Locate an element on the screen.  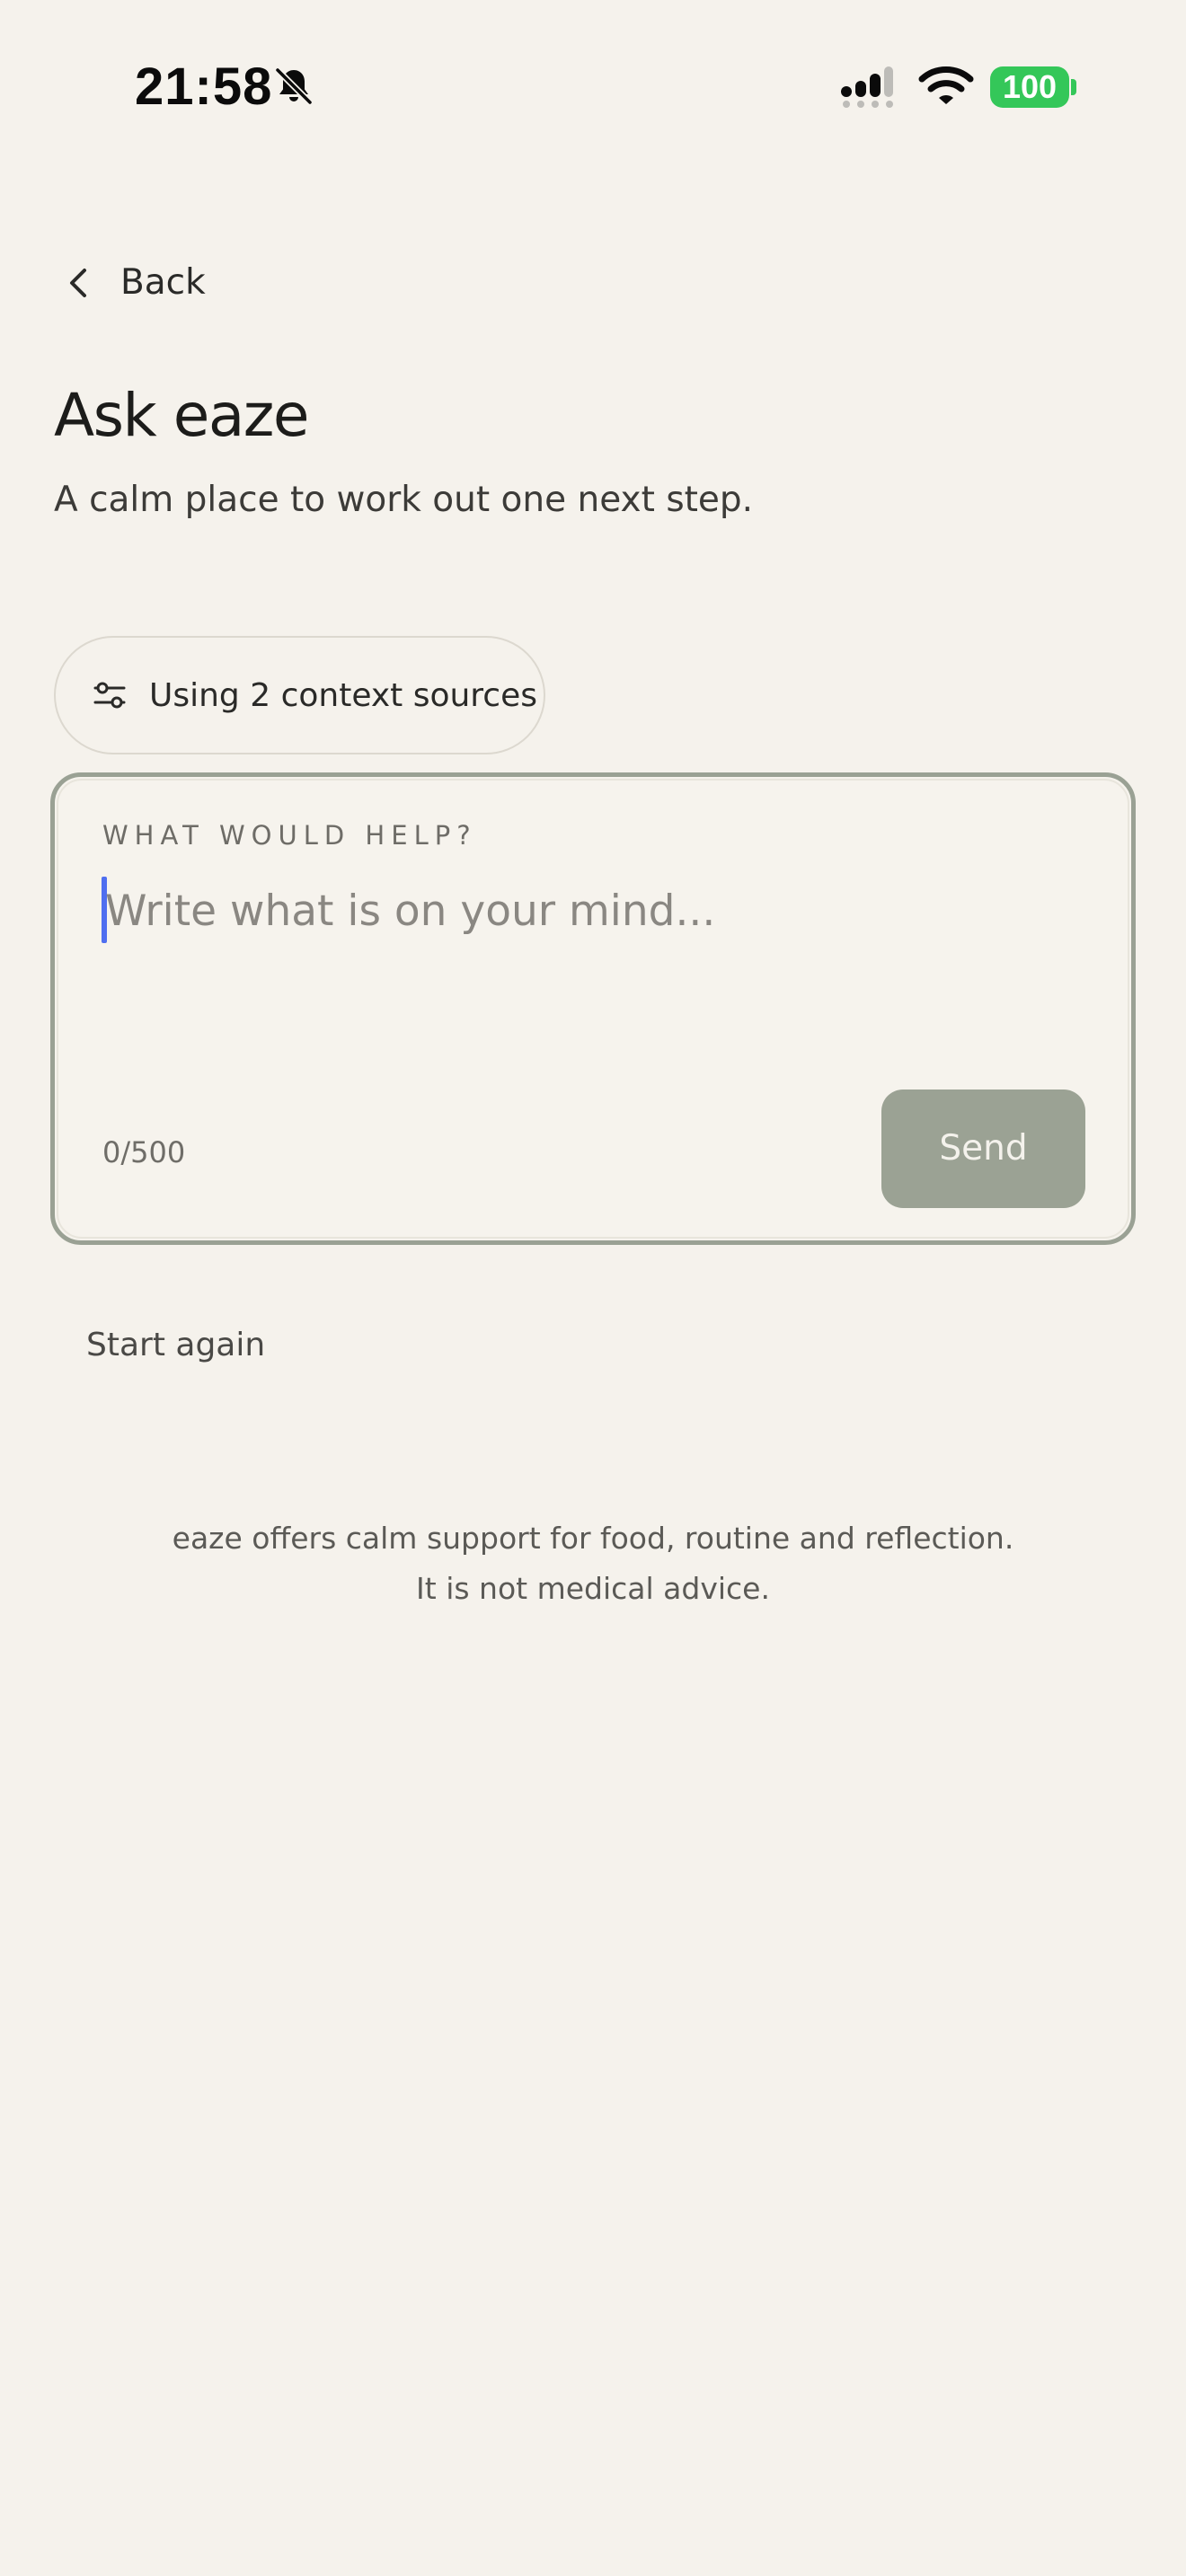
back-label: Back is located at coordinates (163, 282).